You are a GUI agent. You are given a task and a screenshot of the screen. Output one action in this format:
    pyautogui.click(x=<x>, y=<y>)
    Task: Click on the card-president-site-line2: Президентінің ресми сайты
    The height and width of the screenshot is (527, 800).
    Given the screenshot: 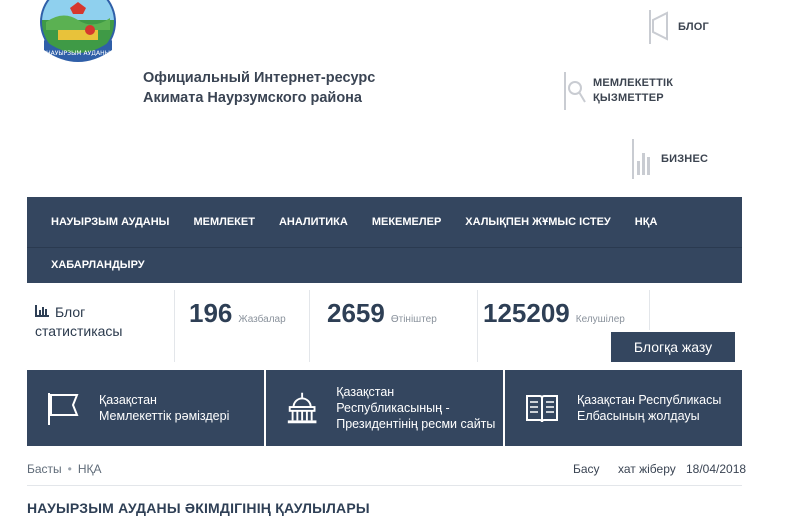 What is the action you would take?
    pyautogui.click(x=416, y=424)
    